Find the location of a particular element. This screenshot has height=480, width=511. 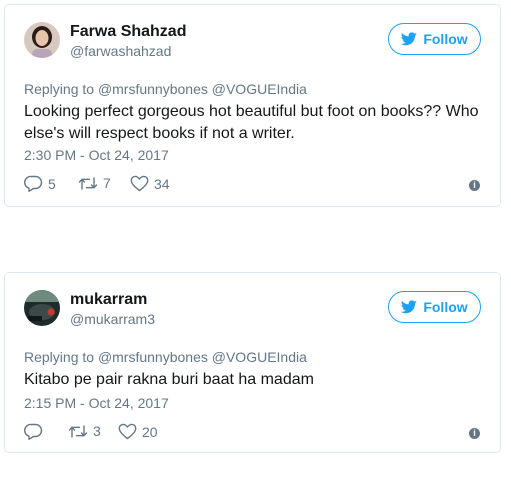

retweet-count: 3 is located at coordinates (97, 431).